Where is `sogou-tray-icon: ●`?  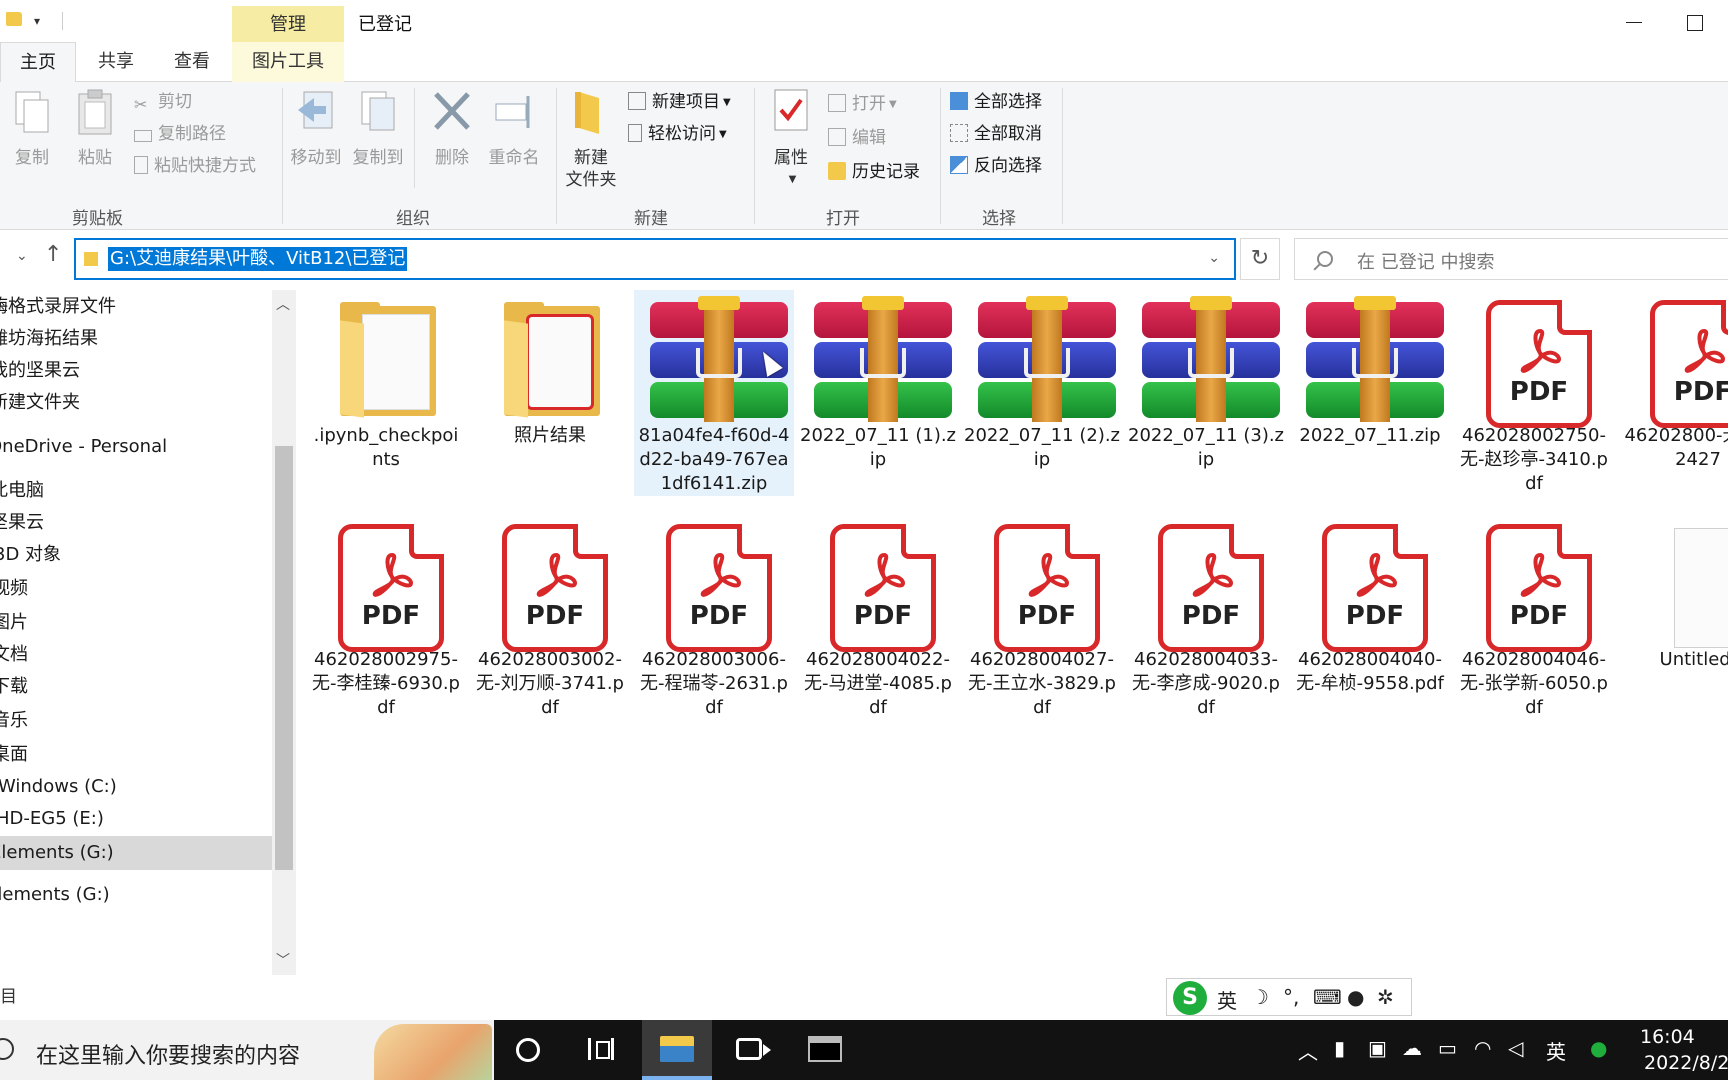
sogou-tray-icon: ● is located at coordinates (1598, 1048).